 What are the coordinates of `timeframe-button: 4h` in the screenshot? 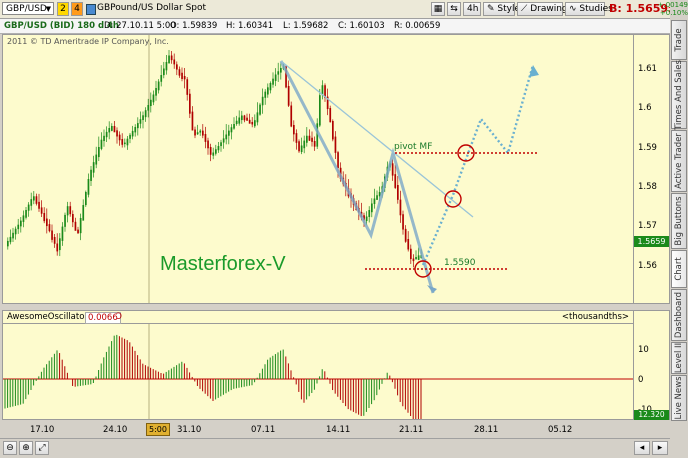 It's located at (472, 9).